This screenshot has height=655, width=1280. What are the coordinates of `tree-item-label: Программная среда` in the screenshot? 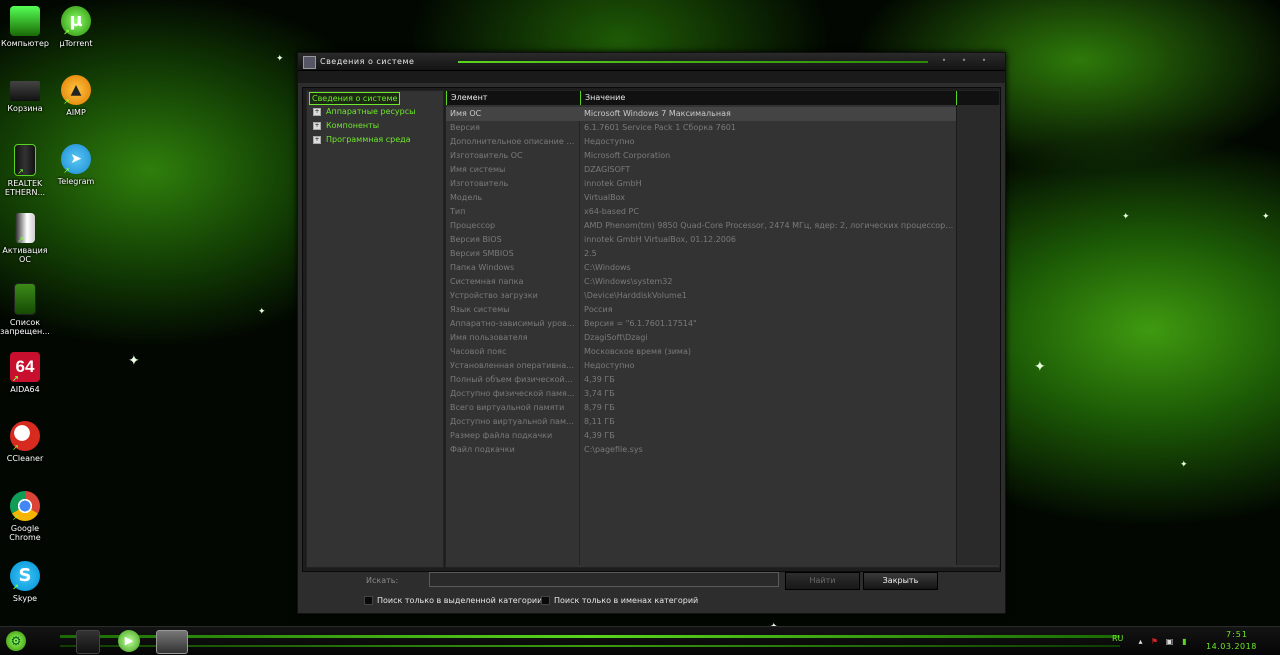 It's located at (368, 139).